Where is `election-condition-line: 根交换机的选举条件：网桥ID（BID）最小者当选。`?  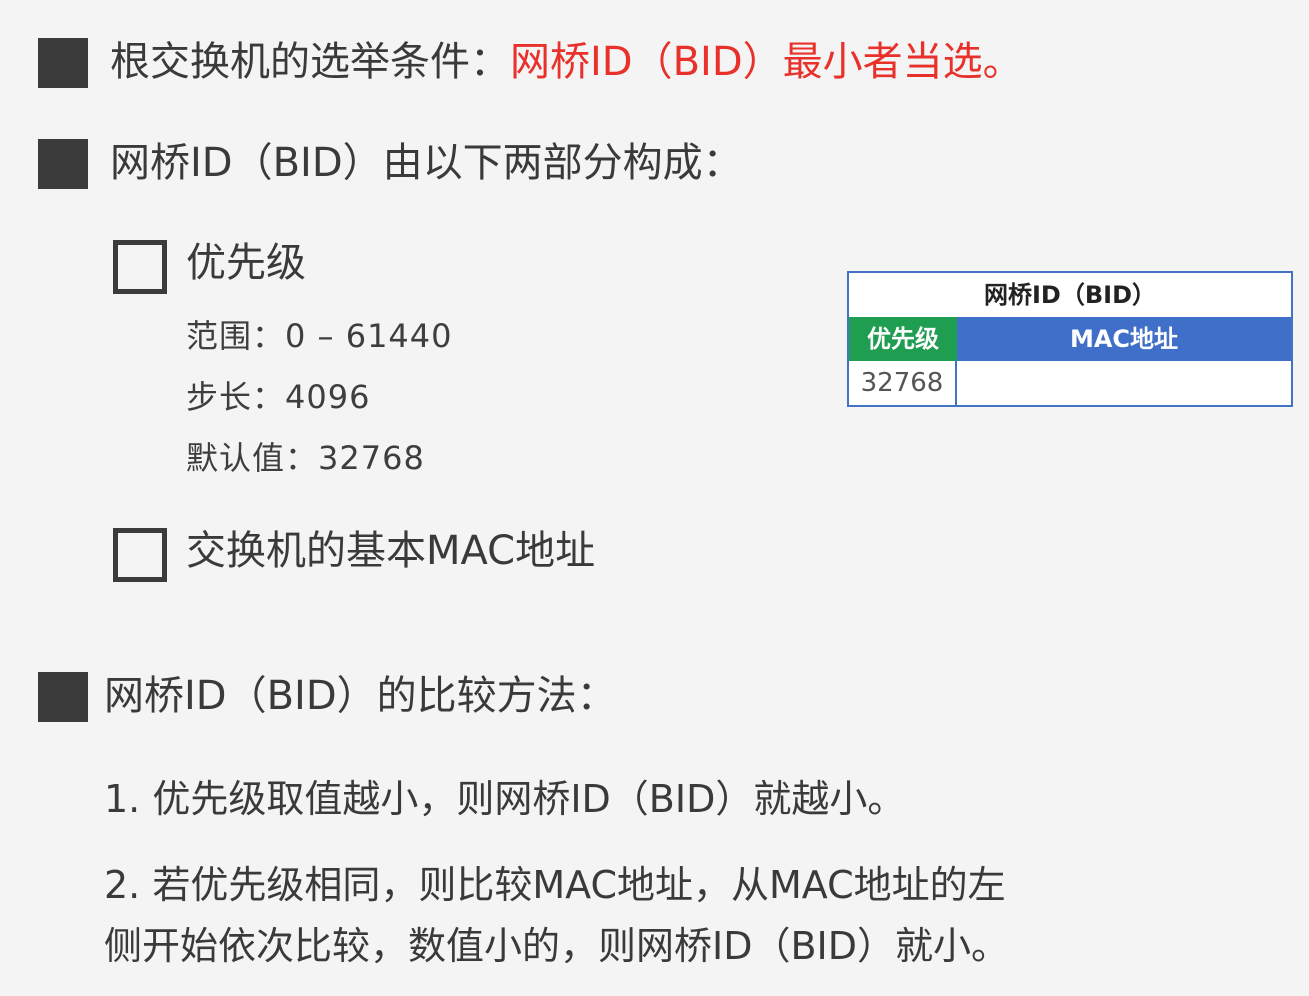 election-condition-line: 根交换机的选举条件：网桥ID（BID）最小者当选。 is located at coordinates (566, 62).